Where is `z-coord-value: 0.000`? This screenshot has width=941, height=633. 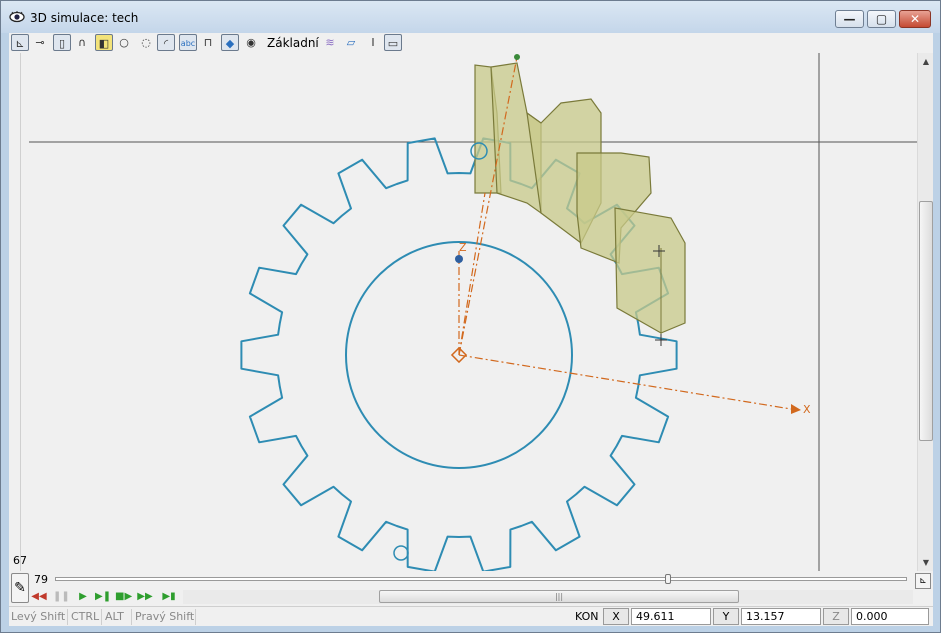
z-coord-value: 0.000 is located at coordinates (890, 616).